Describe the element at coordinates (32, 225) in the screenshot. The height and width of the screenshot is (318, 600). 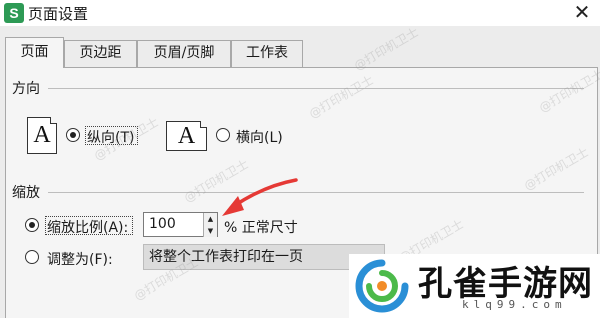
I see `scale-ratio-radio` at that location.